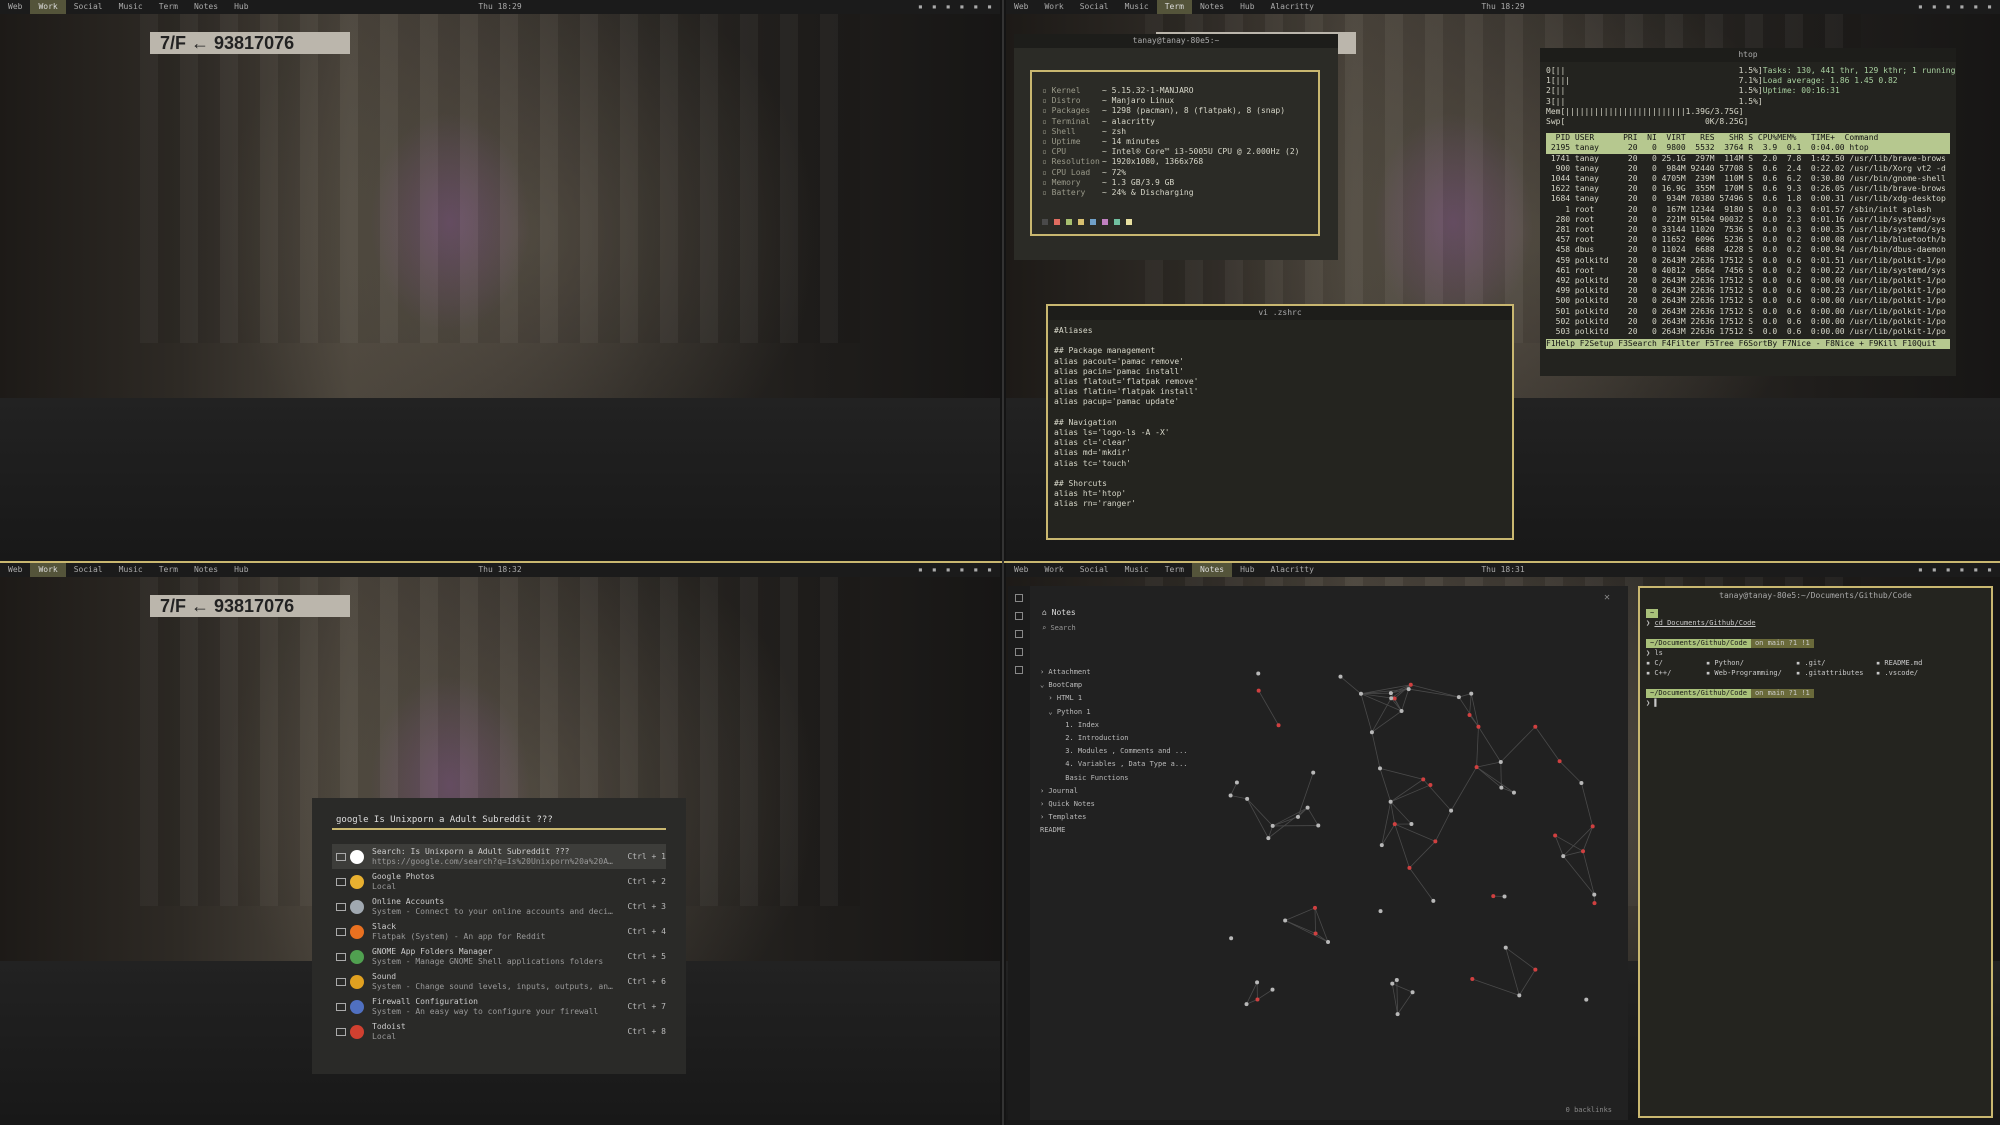  What do you see at coordinates (499, 1031) in the screenshot?
I see `launcher-result: Todoist Local Ctrl + 8` at bounding box center [499, 1031].